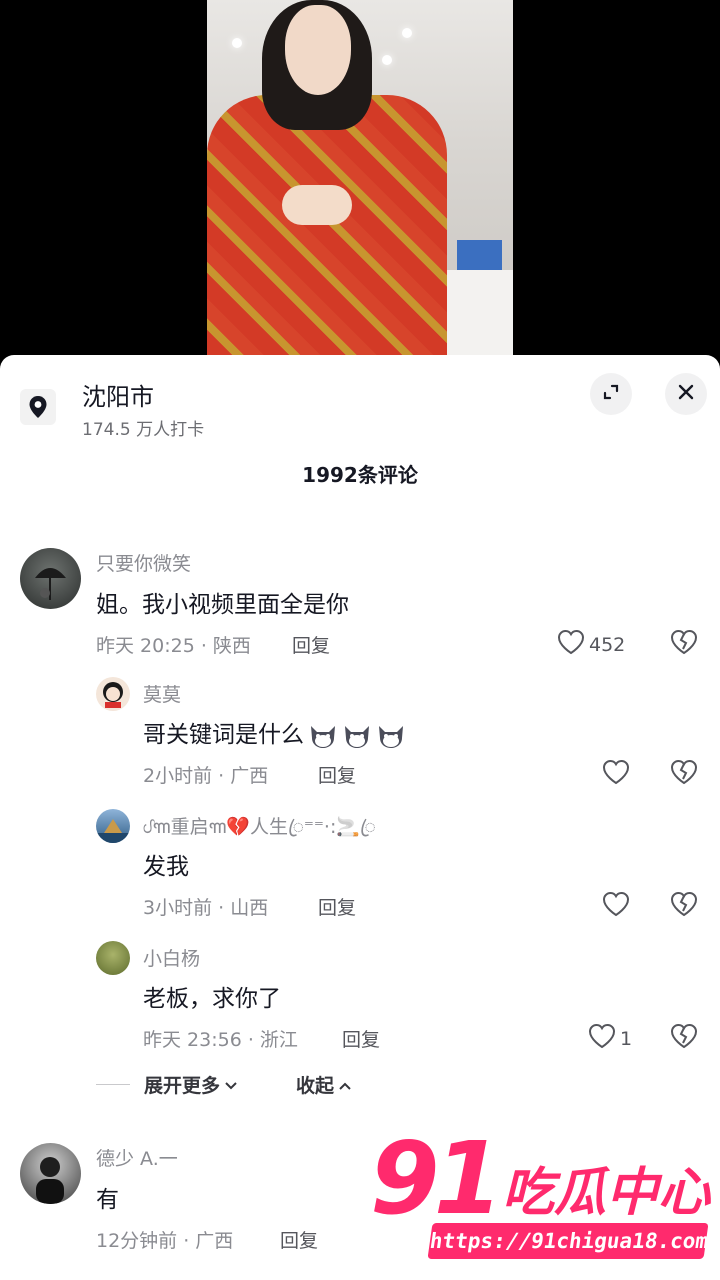  Describe the element at coordinates (166, 867) in the screenshot. I see `comment-text: 发我` at that location.